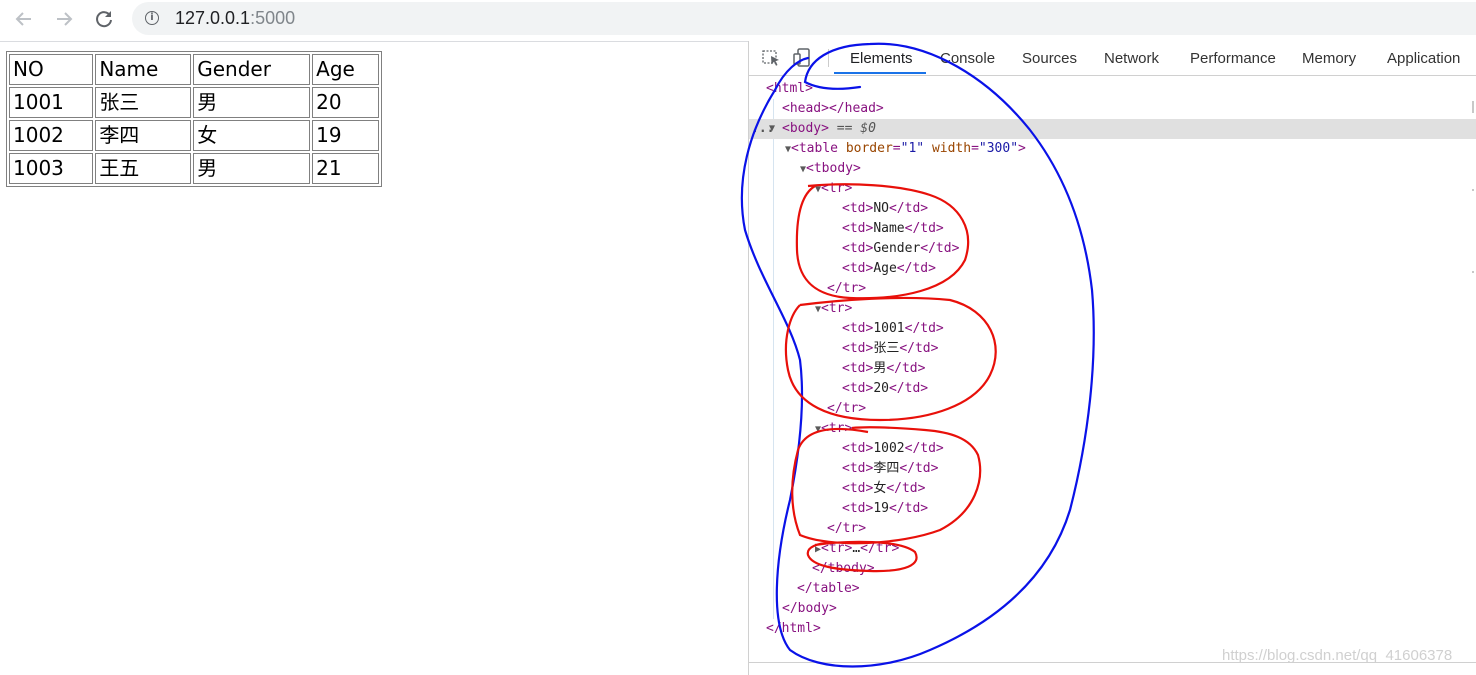 This screenshot has width=1476, height=675. Describe the element at coordinates (51, 135) in the screenshot. I see `table-cell: 1002` at that location.